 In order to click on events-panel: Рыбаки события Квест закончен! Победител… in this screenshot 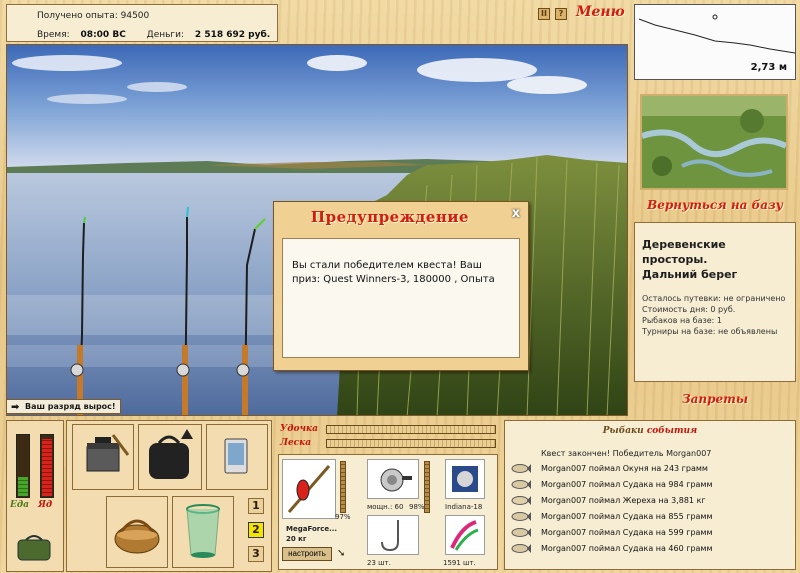, I will do `click(650, 495)`.